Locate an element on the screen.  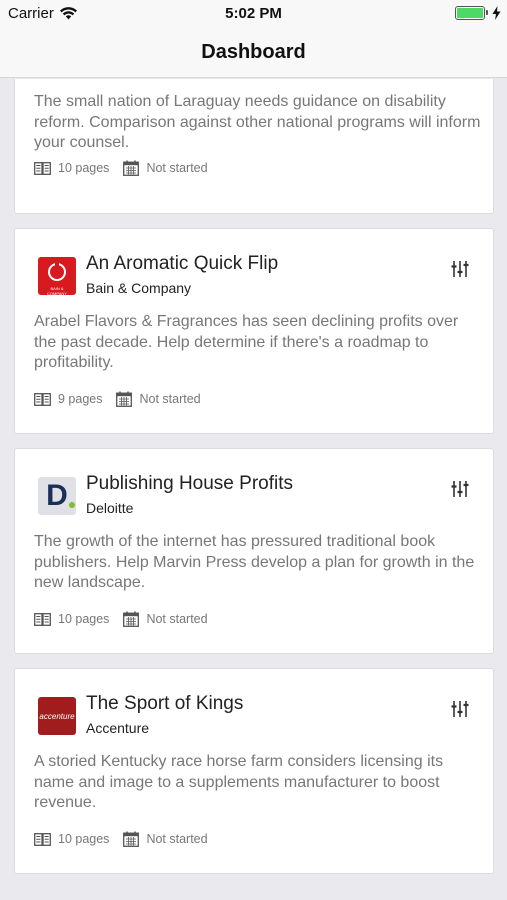
case-company: Bain & Company is located at coordinates (139, 288).